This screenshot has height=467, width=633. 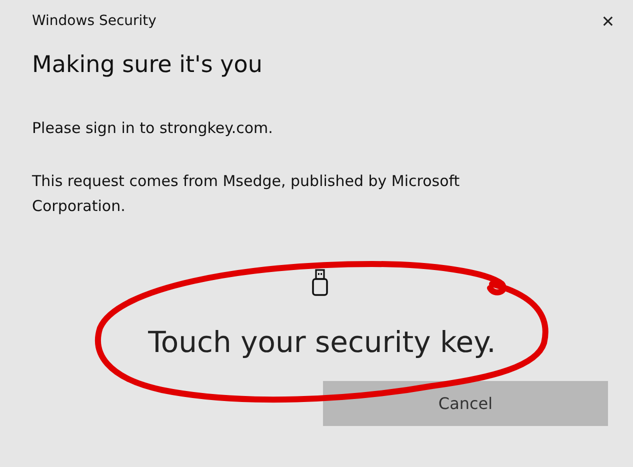 I want to click on message-text: This request comes from Msedge, published by Microsoft Corporation., so click(x=246, y=194).